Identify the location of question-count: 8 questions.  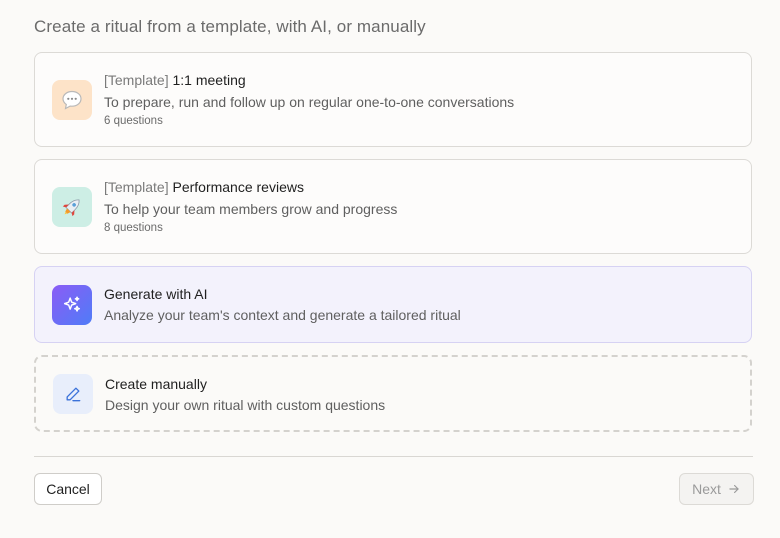
(133, 228).